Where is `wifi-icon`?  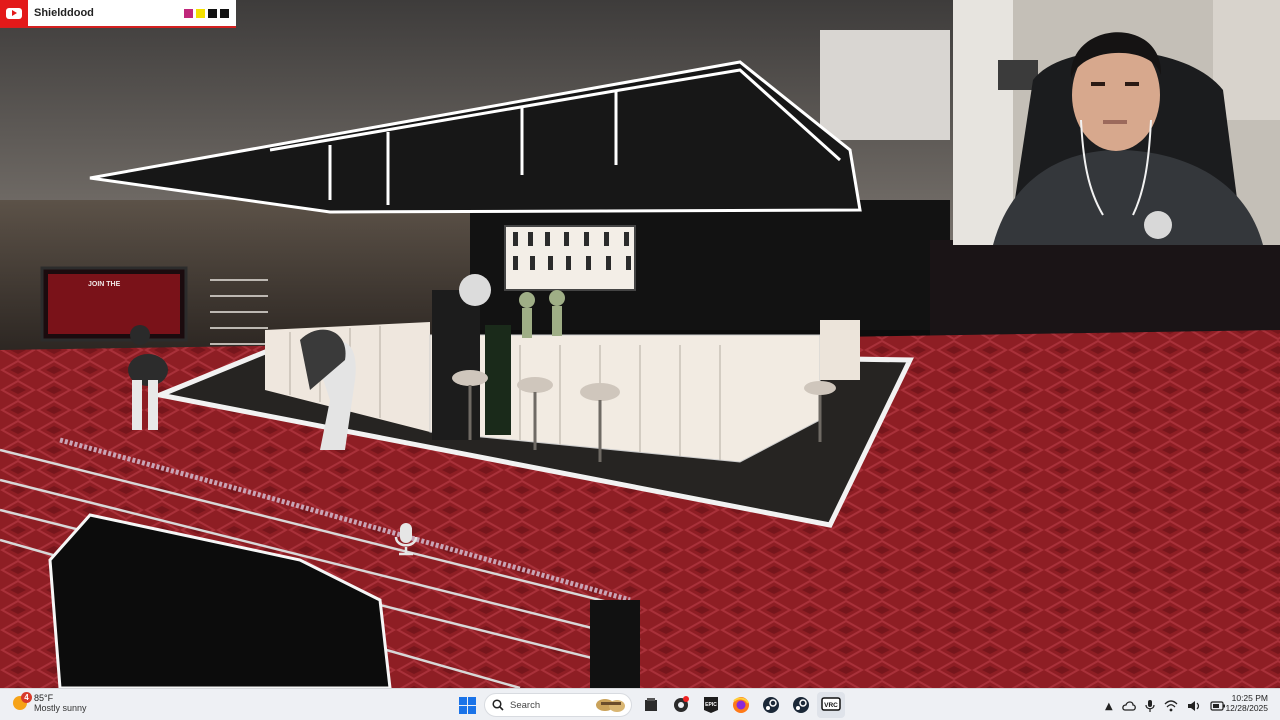
wifi-icon is located at coordinates (1171, 706).